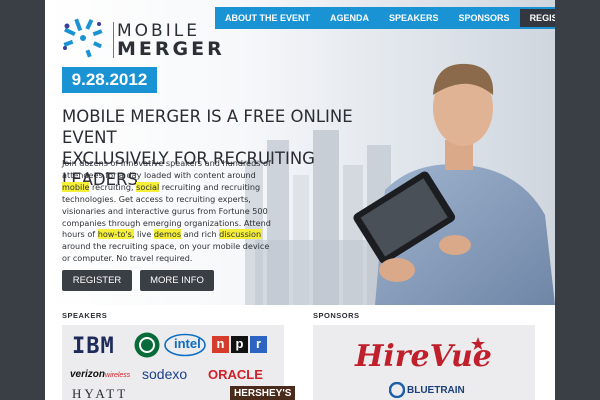  Describe the element at coordinates (240, 234) in the screenshot. I see `highlight-discussion: discussion` at that location.